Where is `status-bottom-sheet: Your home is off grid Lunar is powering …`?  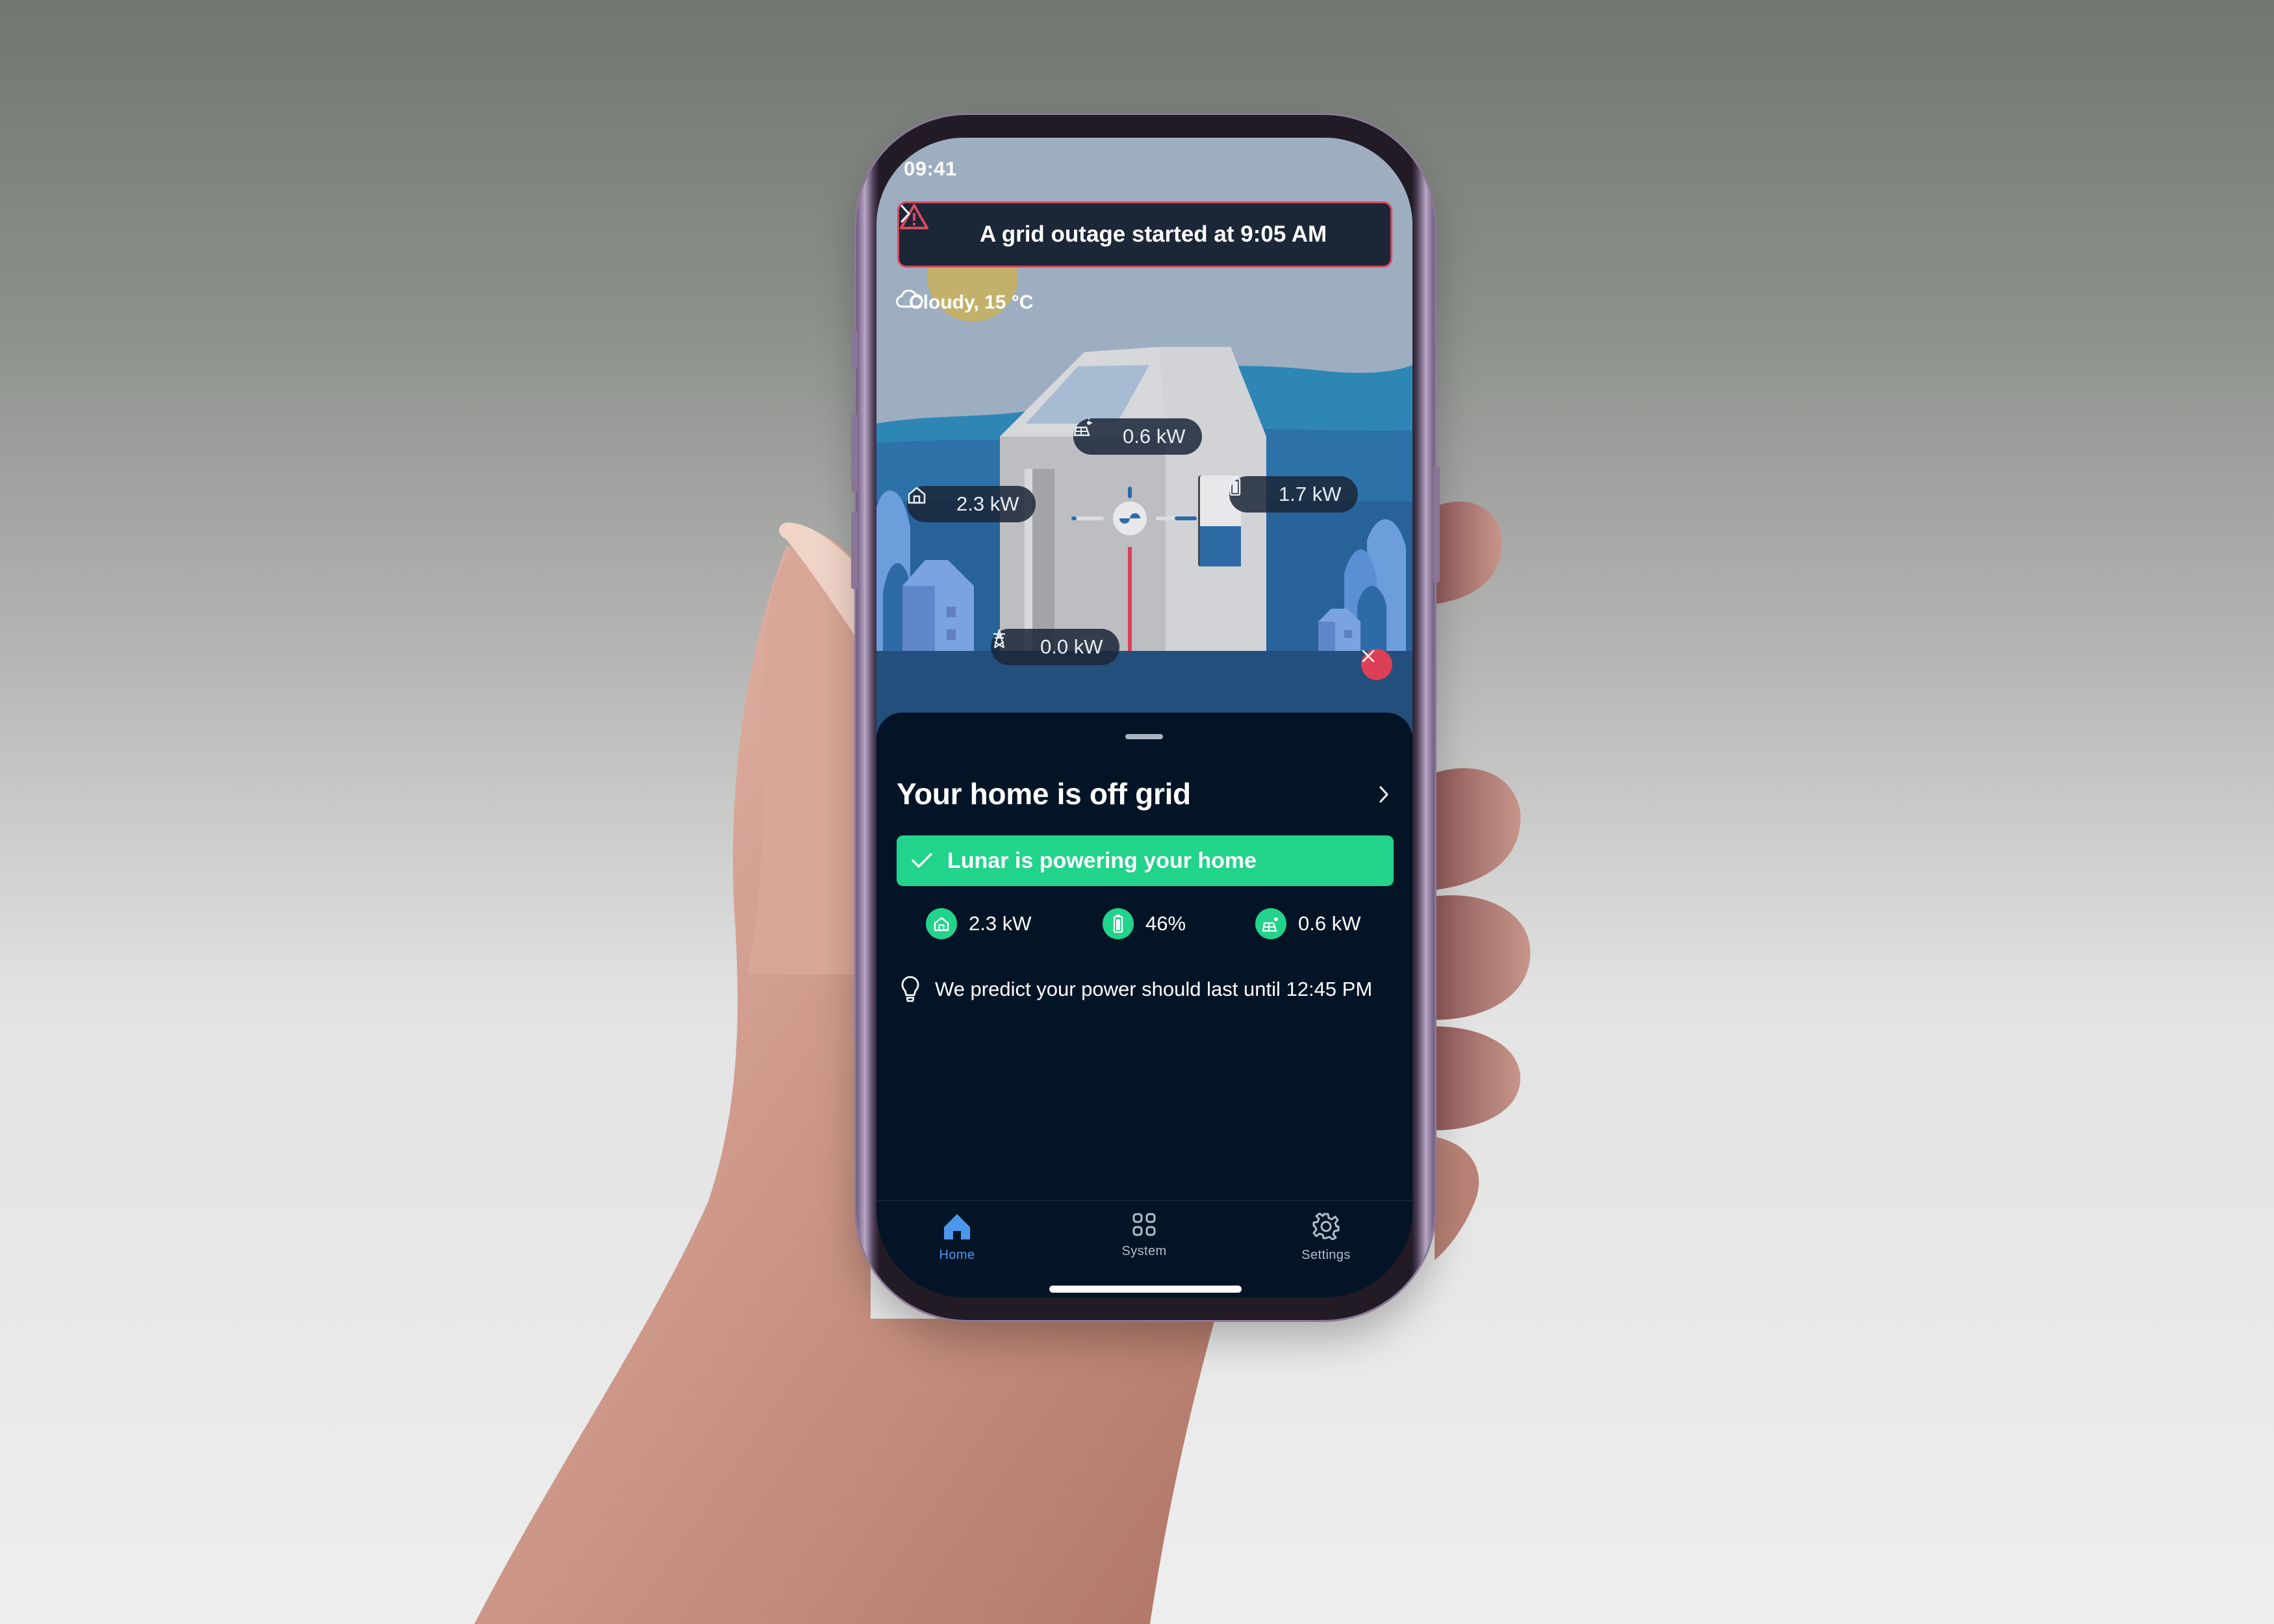
status-bottom-sheet: Your home is off grid Lunar is powering … is located at coordinates (1144, 1005).